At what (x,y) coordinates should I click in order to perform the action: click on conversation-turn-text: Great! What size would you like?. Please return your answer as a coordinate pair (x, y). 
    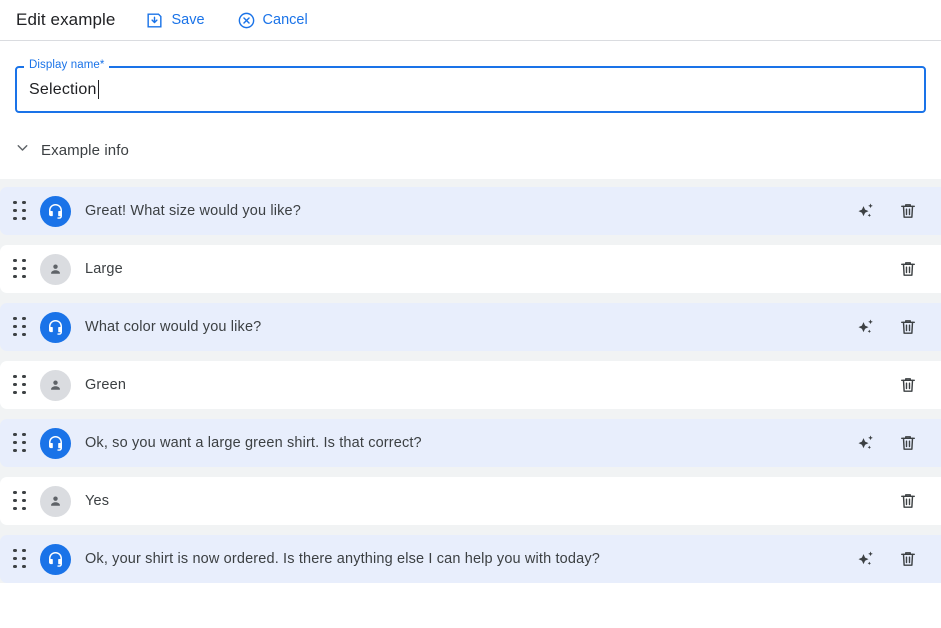
    Looking at the image, I should click on (470, 211).